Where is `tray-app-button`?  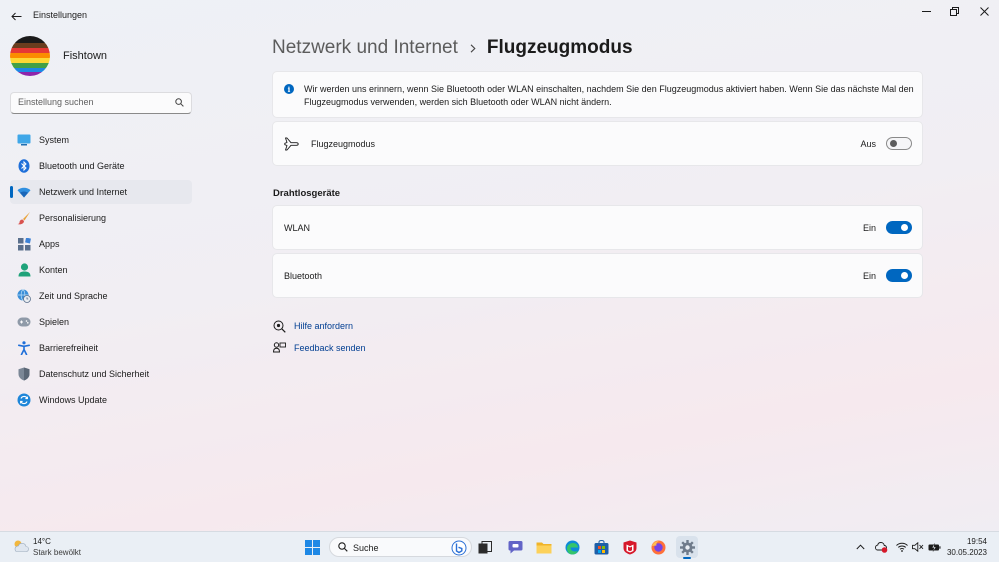
tray-app-button is located at coordinates (881, 547).